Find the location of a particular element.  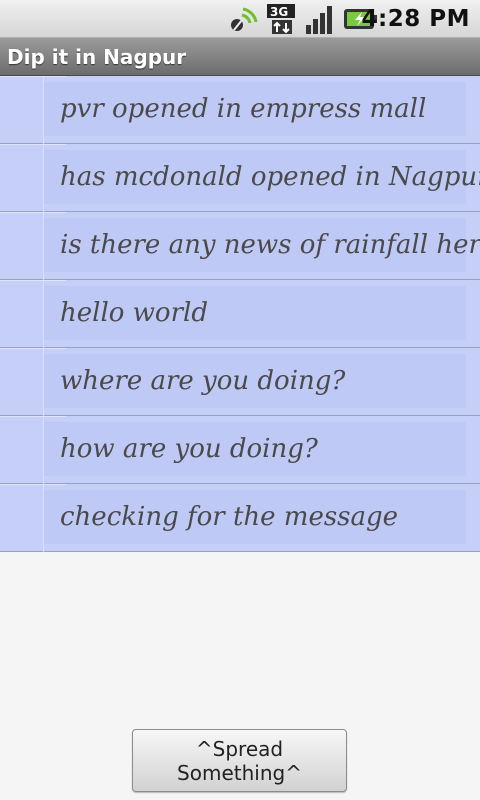

sync-icon is located at coordinates (244, 19).